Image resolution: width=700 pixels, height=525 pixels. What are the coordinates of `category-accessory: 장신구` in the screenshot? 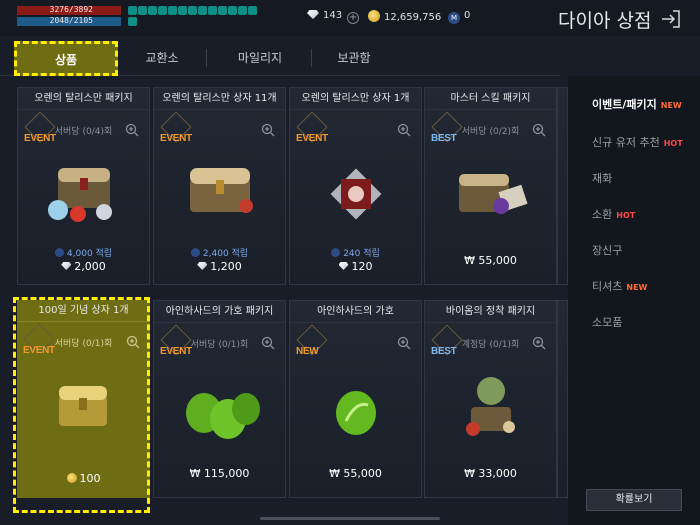 It's located at (607, 250).